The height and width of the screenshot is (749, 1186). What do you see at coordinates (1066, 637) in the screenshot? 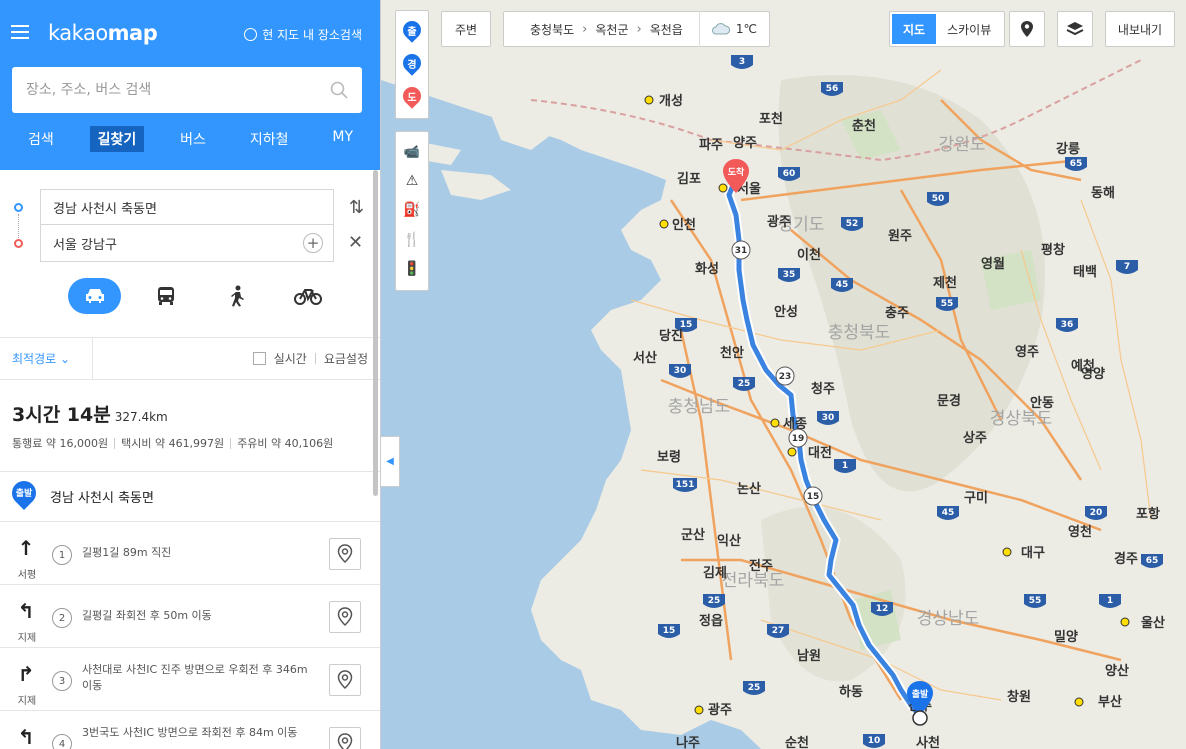
I see `svg-text: 밀양` at bounding box center [1066, 637].